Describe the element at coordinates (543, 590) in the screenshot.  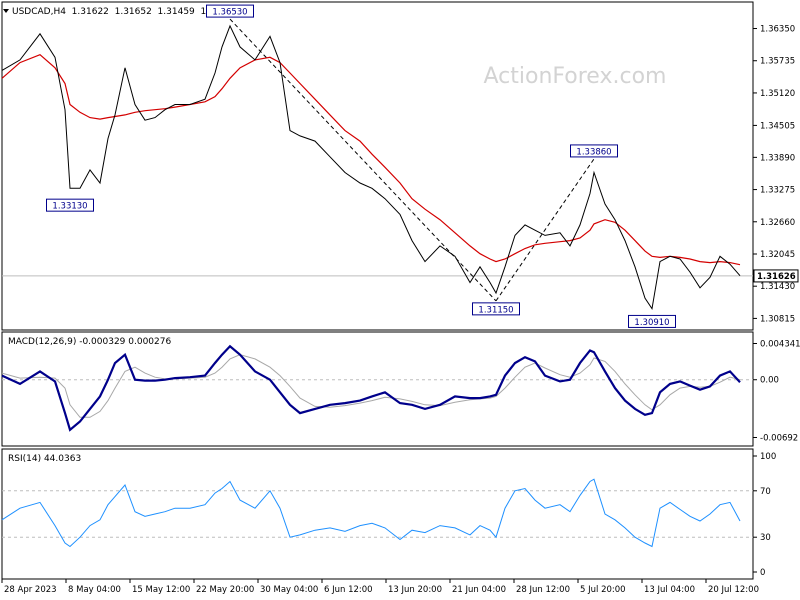
I see `time-tick-label: 28 Jun 12:00` at that location.